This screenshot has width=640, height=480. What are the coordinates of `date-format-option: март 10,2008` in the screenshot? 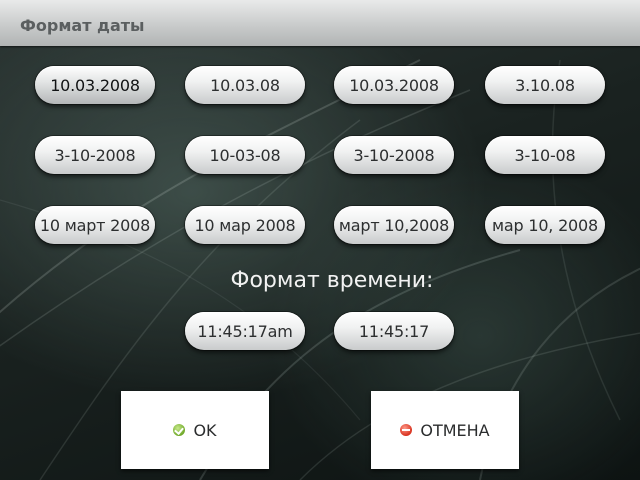 It's located at (394, 225).